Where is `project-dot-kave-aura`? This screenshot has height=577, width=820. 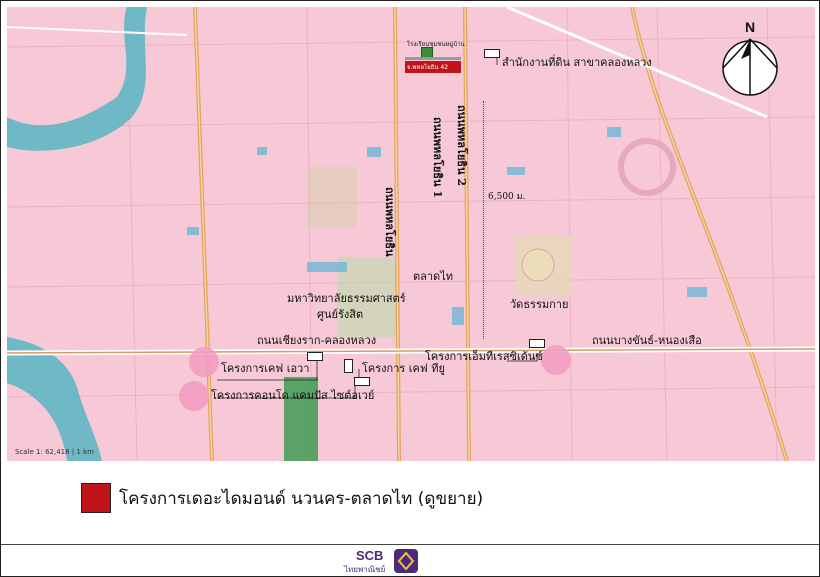 project-dot-kave-aura is located at coordinates (204, 362).